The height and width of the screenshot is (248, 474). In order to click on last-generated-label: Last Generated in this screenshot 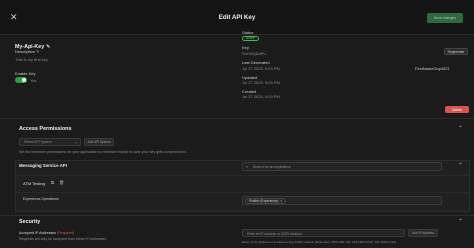, I will do `click(256, 62)`.